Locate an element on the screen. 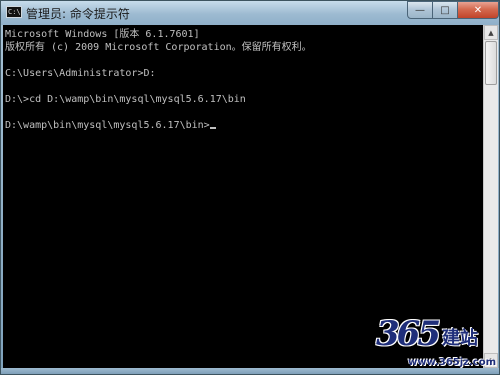 This screenshot has height=375, width=500. site-watermark-logo: 365 建站 www.365jz.com is located at coordinates (434, 343).